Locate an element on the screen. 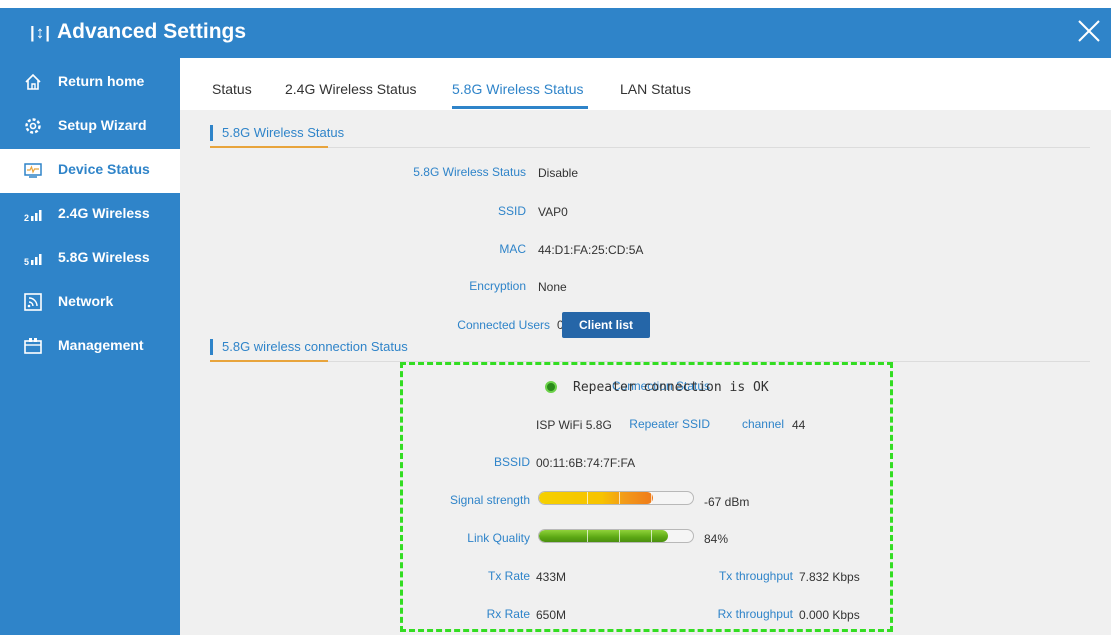 The height and width of the screenshot is (635, 1111). home-icon is located at coordinates (33, 81).